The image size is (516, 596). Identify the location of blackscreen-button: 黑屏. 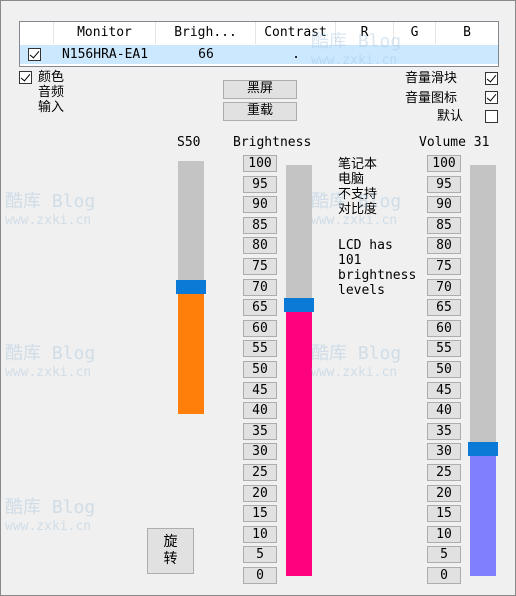
(260, 89).